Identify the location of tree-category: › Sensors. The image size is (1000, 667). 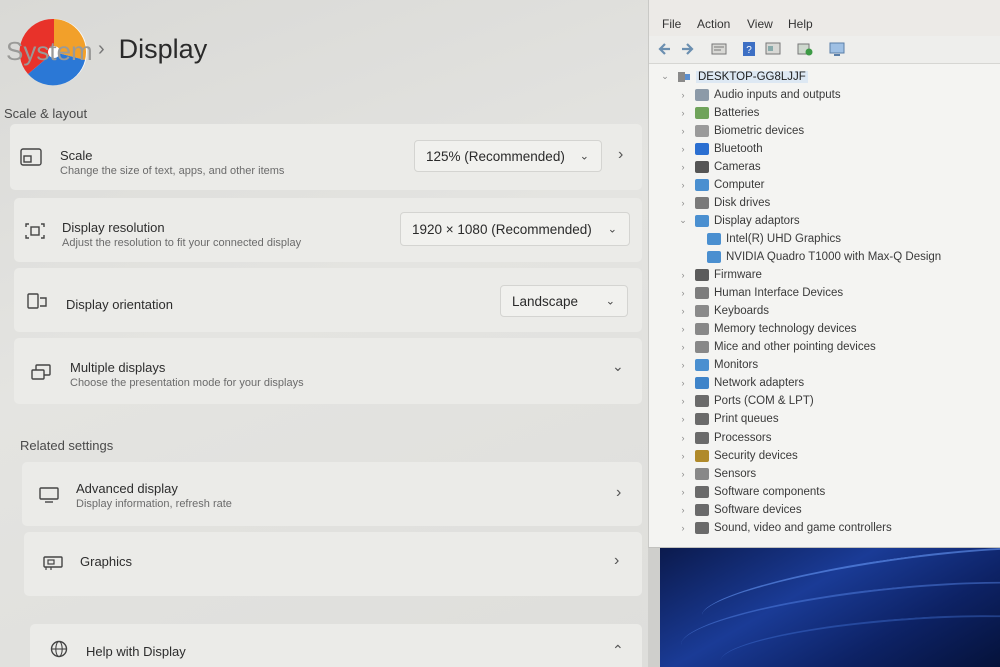
(716, 473).